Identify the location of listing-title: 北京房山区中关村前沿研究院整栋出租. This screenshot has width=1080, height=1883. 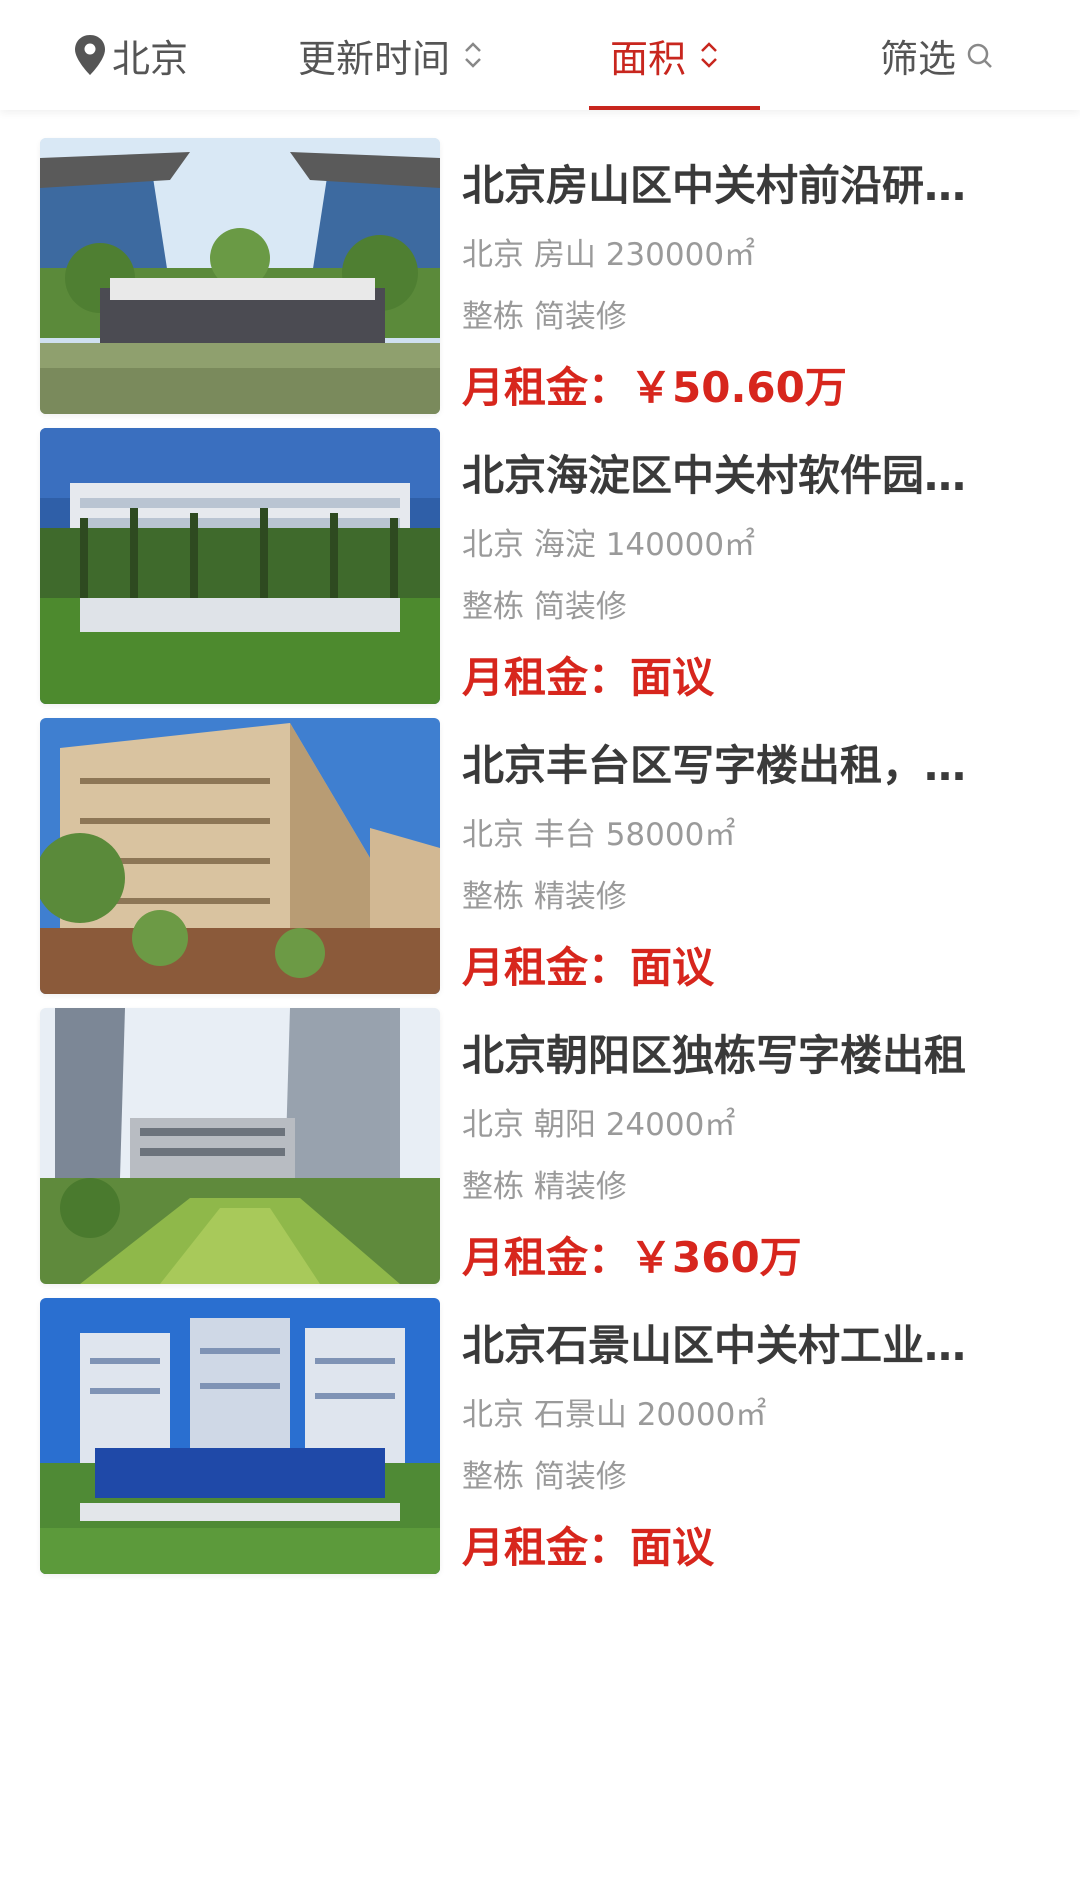
(734, 186).